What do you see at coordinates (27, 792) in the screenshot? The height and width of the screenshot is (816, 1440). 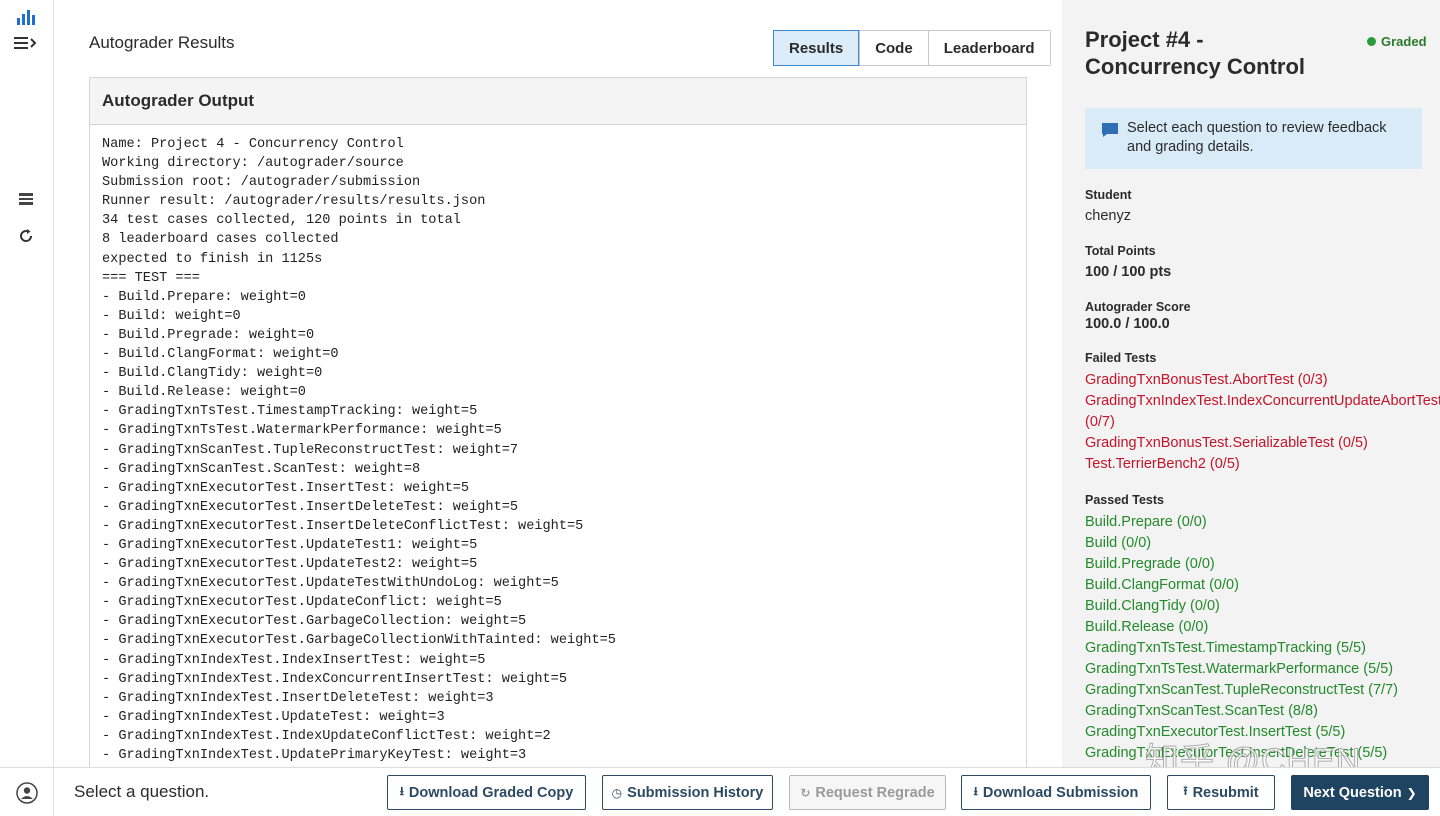 I see `user-avatar-icon` at bounding box center [27, 792].